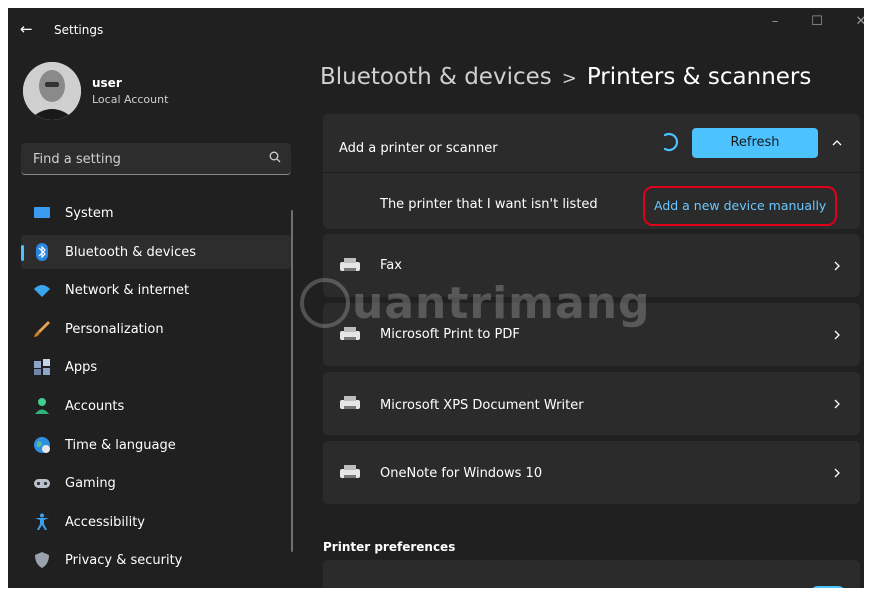  What do you see at coordinates (699, 77) in the screenshot?
I see `page-title: Printers & scanners` at bounding box center [699, 77].